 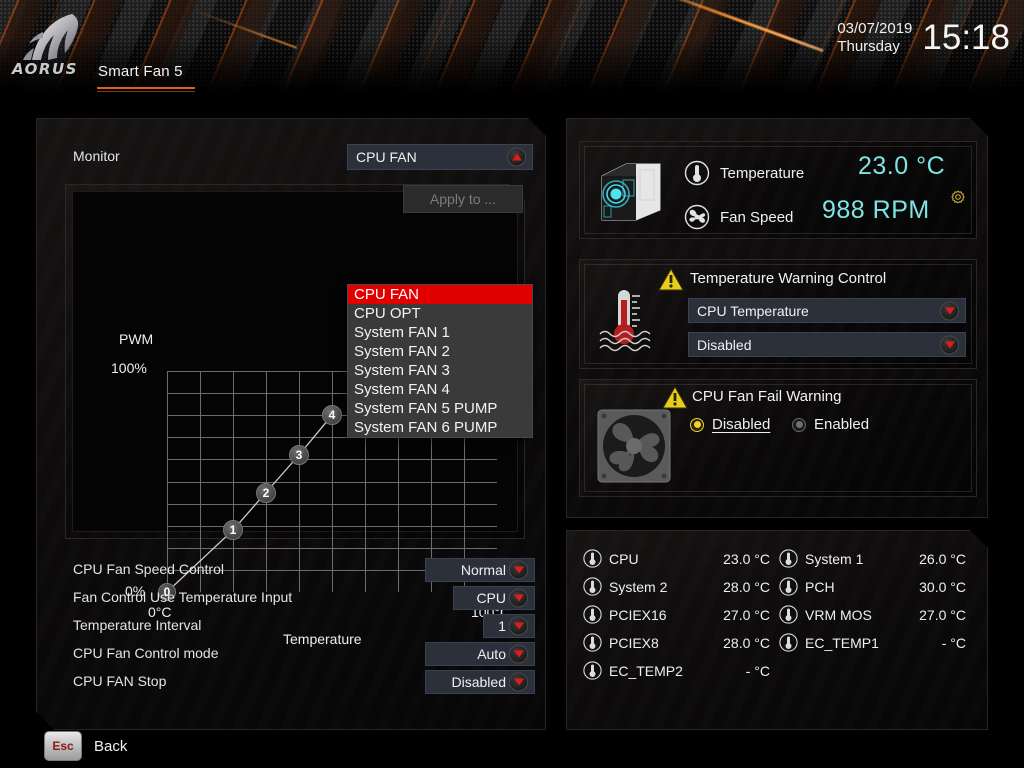 What do you see at coordinates (148, 569) in the screenshot?
I see `setting-label: CPU Fan Speed Control` at bounding box center [148, 569].